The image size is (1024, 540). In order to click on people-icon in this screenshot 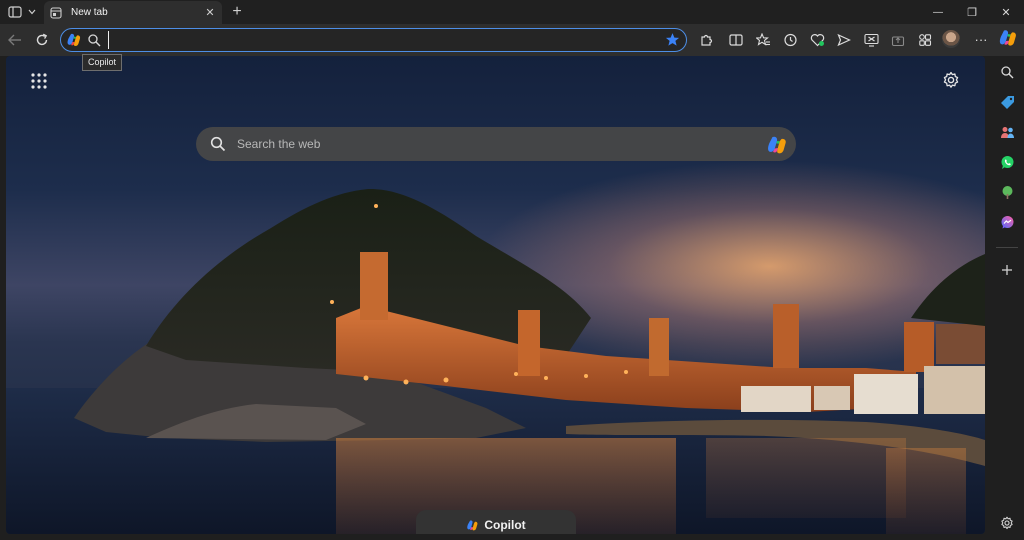, I will do `click(1007, 132)`.